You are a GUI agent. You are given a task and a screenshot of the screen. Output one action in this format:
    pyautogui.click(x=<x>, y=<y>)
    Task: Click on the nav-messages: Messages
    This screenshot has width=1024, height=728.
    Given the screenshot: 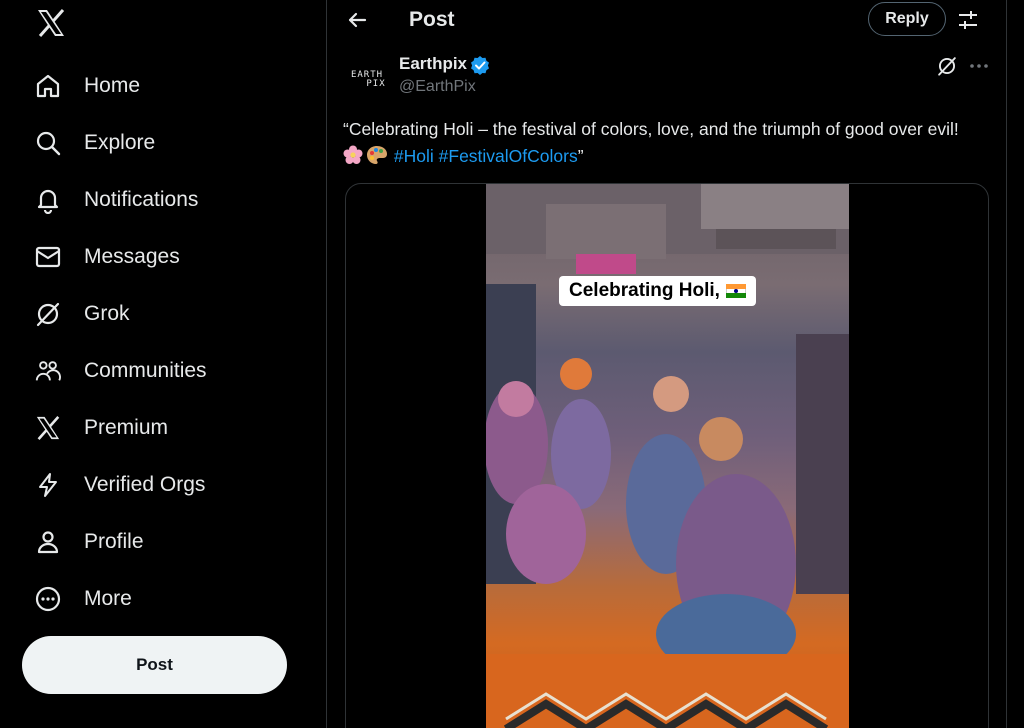 What is the action you would take?
    pyautogui.click(x=105, y=257)
    